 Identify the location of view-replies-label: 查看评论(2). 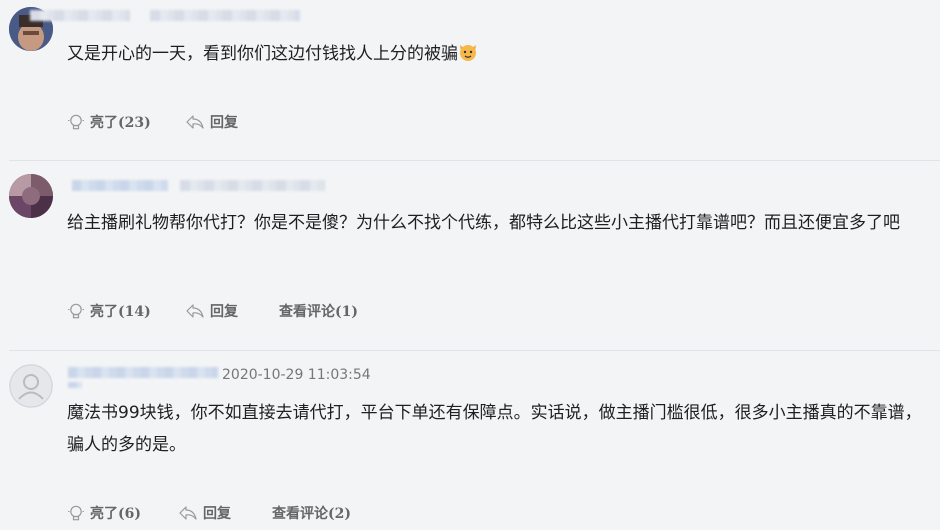
(311, 514).